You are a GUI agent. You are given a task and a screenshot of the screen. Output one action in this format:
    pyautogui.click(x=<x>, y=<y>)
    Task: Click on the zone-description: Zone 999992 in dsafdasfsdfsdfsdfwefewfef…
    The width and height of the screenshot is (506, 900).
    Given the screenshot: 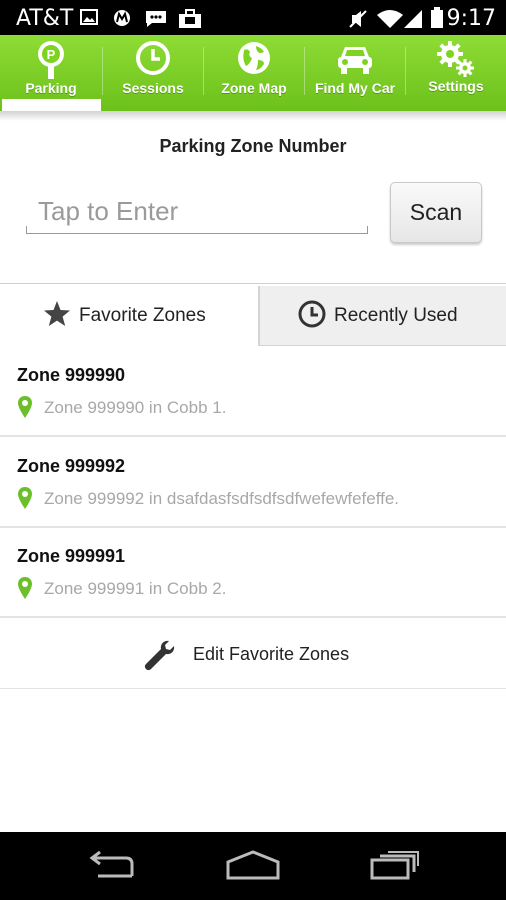 What is the action you would take?
    pyautogui.click(x=222, y=498)
    